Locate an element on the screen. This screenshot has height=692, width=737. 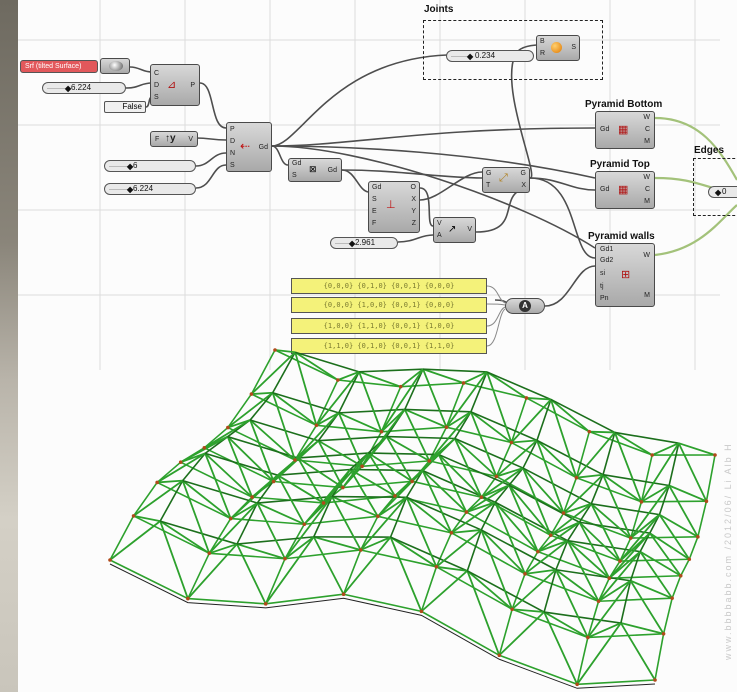
vertical-watermark-text: www.bbbbabb.com /2012/06/ Li Alb H is located at coordinates (728, 551).